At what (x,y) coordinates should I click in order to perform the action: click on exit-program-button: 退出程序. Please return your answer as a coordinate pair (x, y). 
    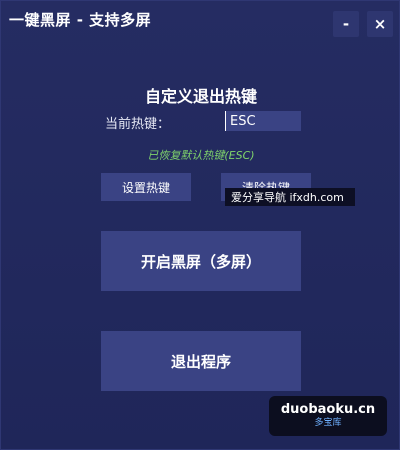
    Looking at the image, I should click on (201, 361).